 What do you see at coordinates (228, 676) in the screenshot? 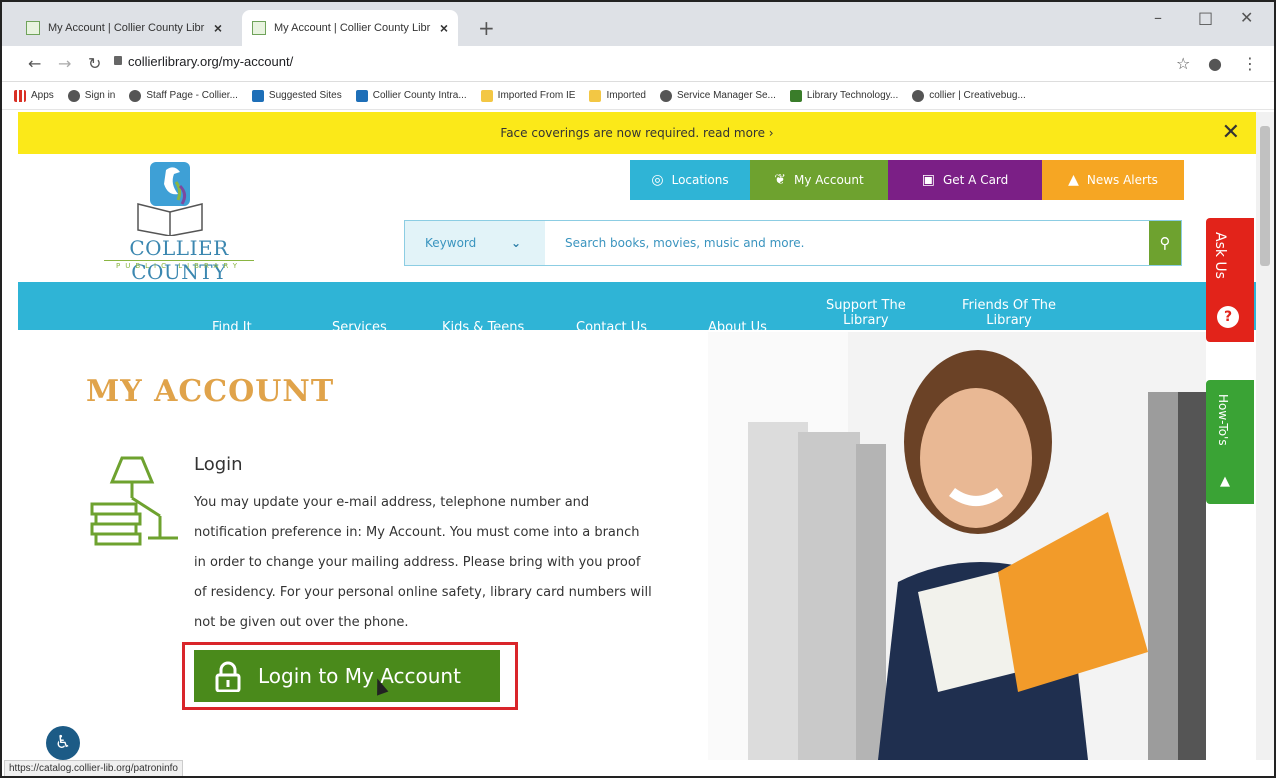
I see `padlock-icon` at bounding box center [228, 676].